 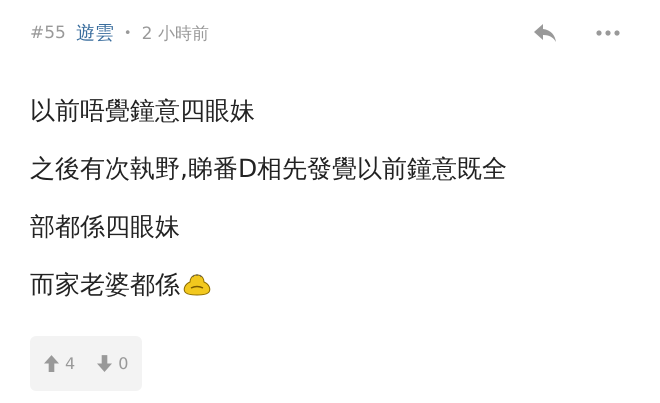 I want to click on post-number: #55, so click(x=48, y=33).